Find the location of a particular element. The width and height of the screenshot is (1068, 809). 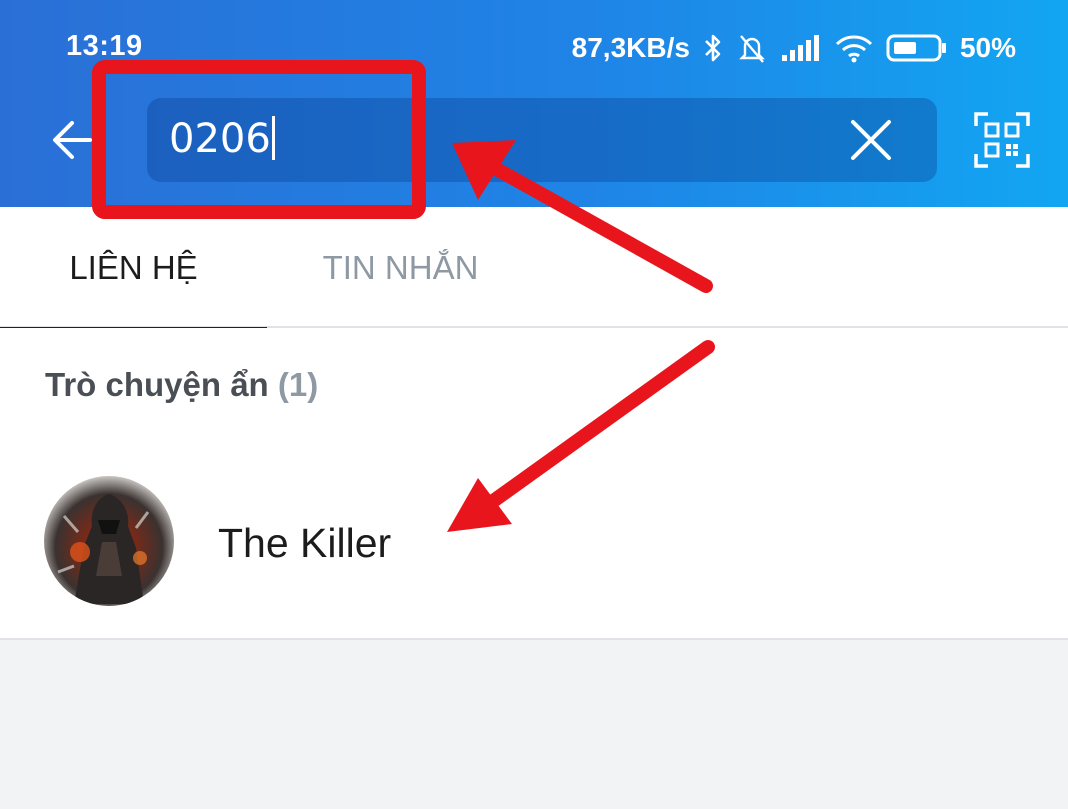

tab-contacts: LIÊN HỆ is located at coordinates (133, 268).